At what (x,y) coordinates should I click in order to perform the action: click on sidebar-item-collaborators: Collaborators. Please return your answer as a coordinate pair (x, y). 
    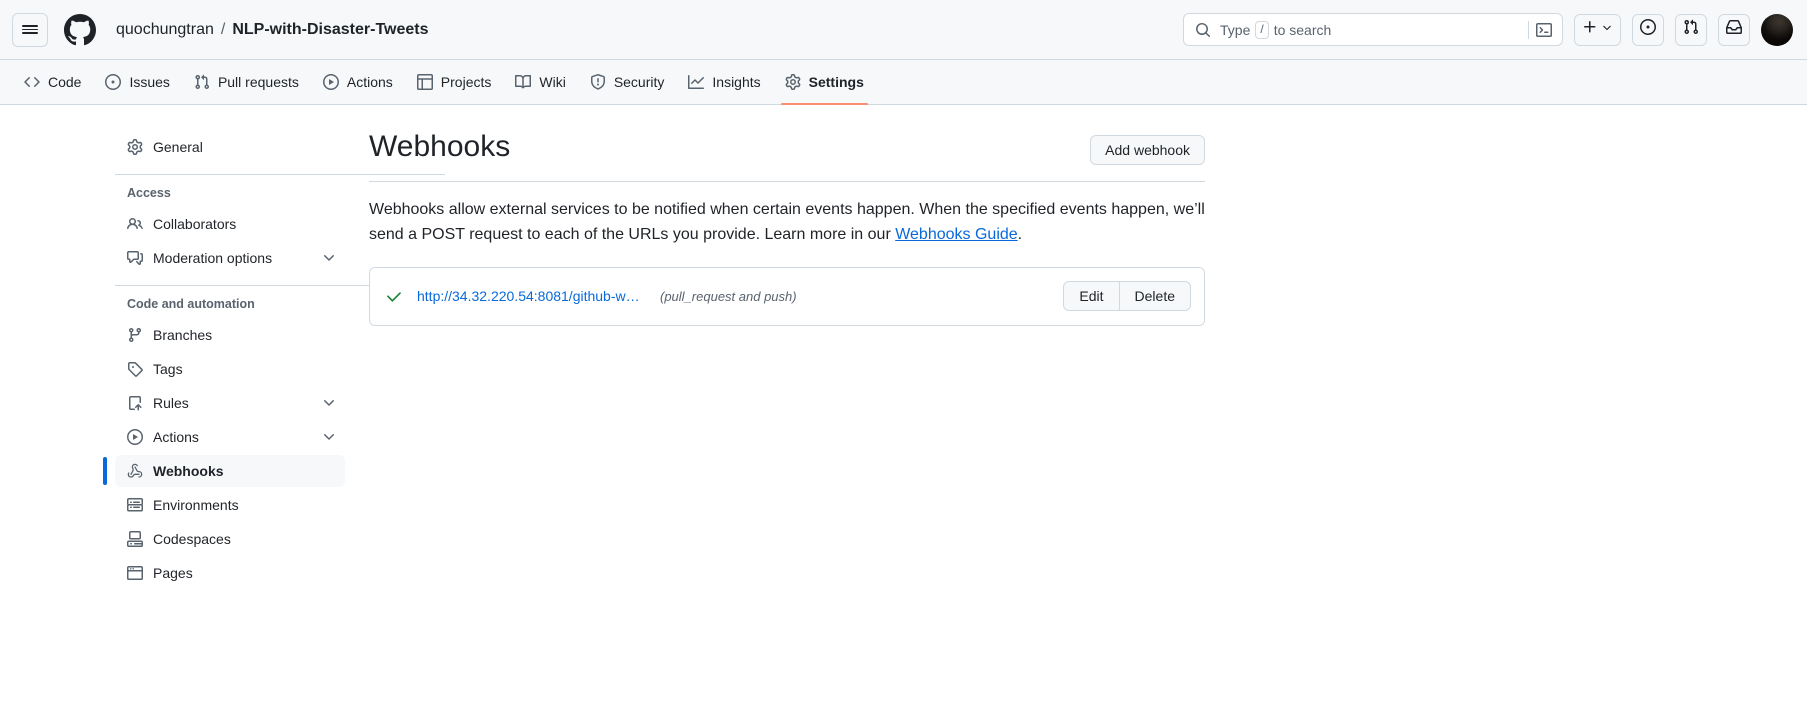
    Looking at the image, I should click on (230, 224).